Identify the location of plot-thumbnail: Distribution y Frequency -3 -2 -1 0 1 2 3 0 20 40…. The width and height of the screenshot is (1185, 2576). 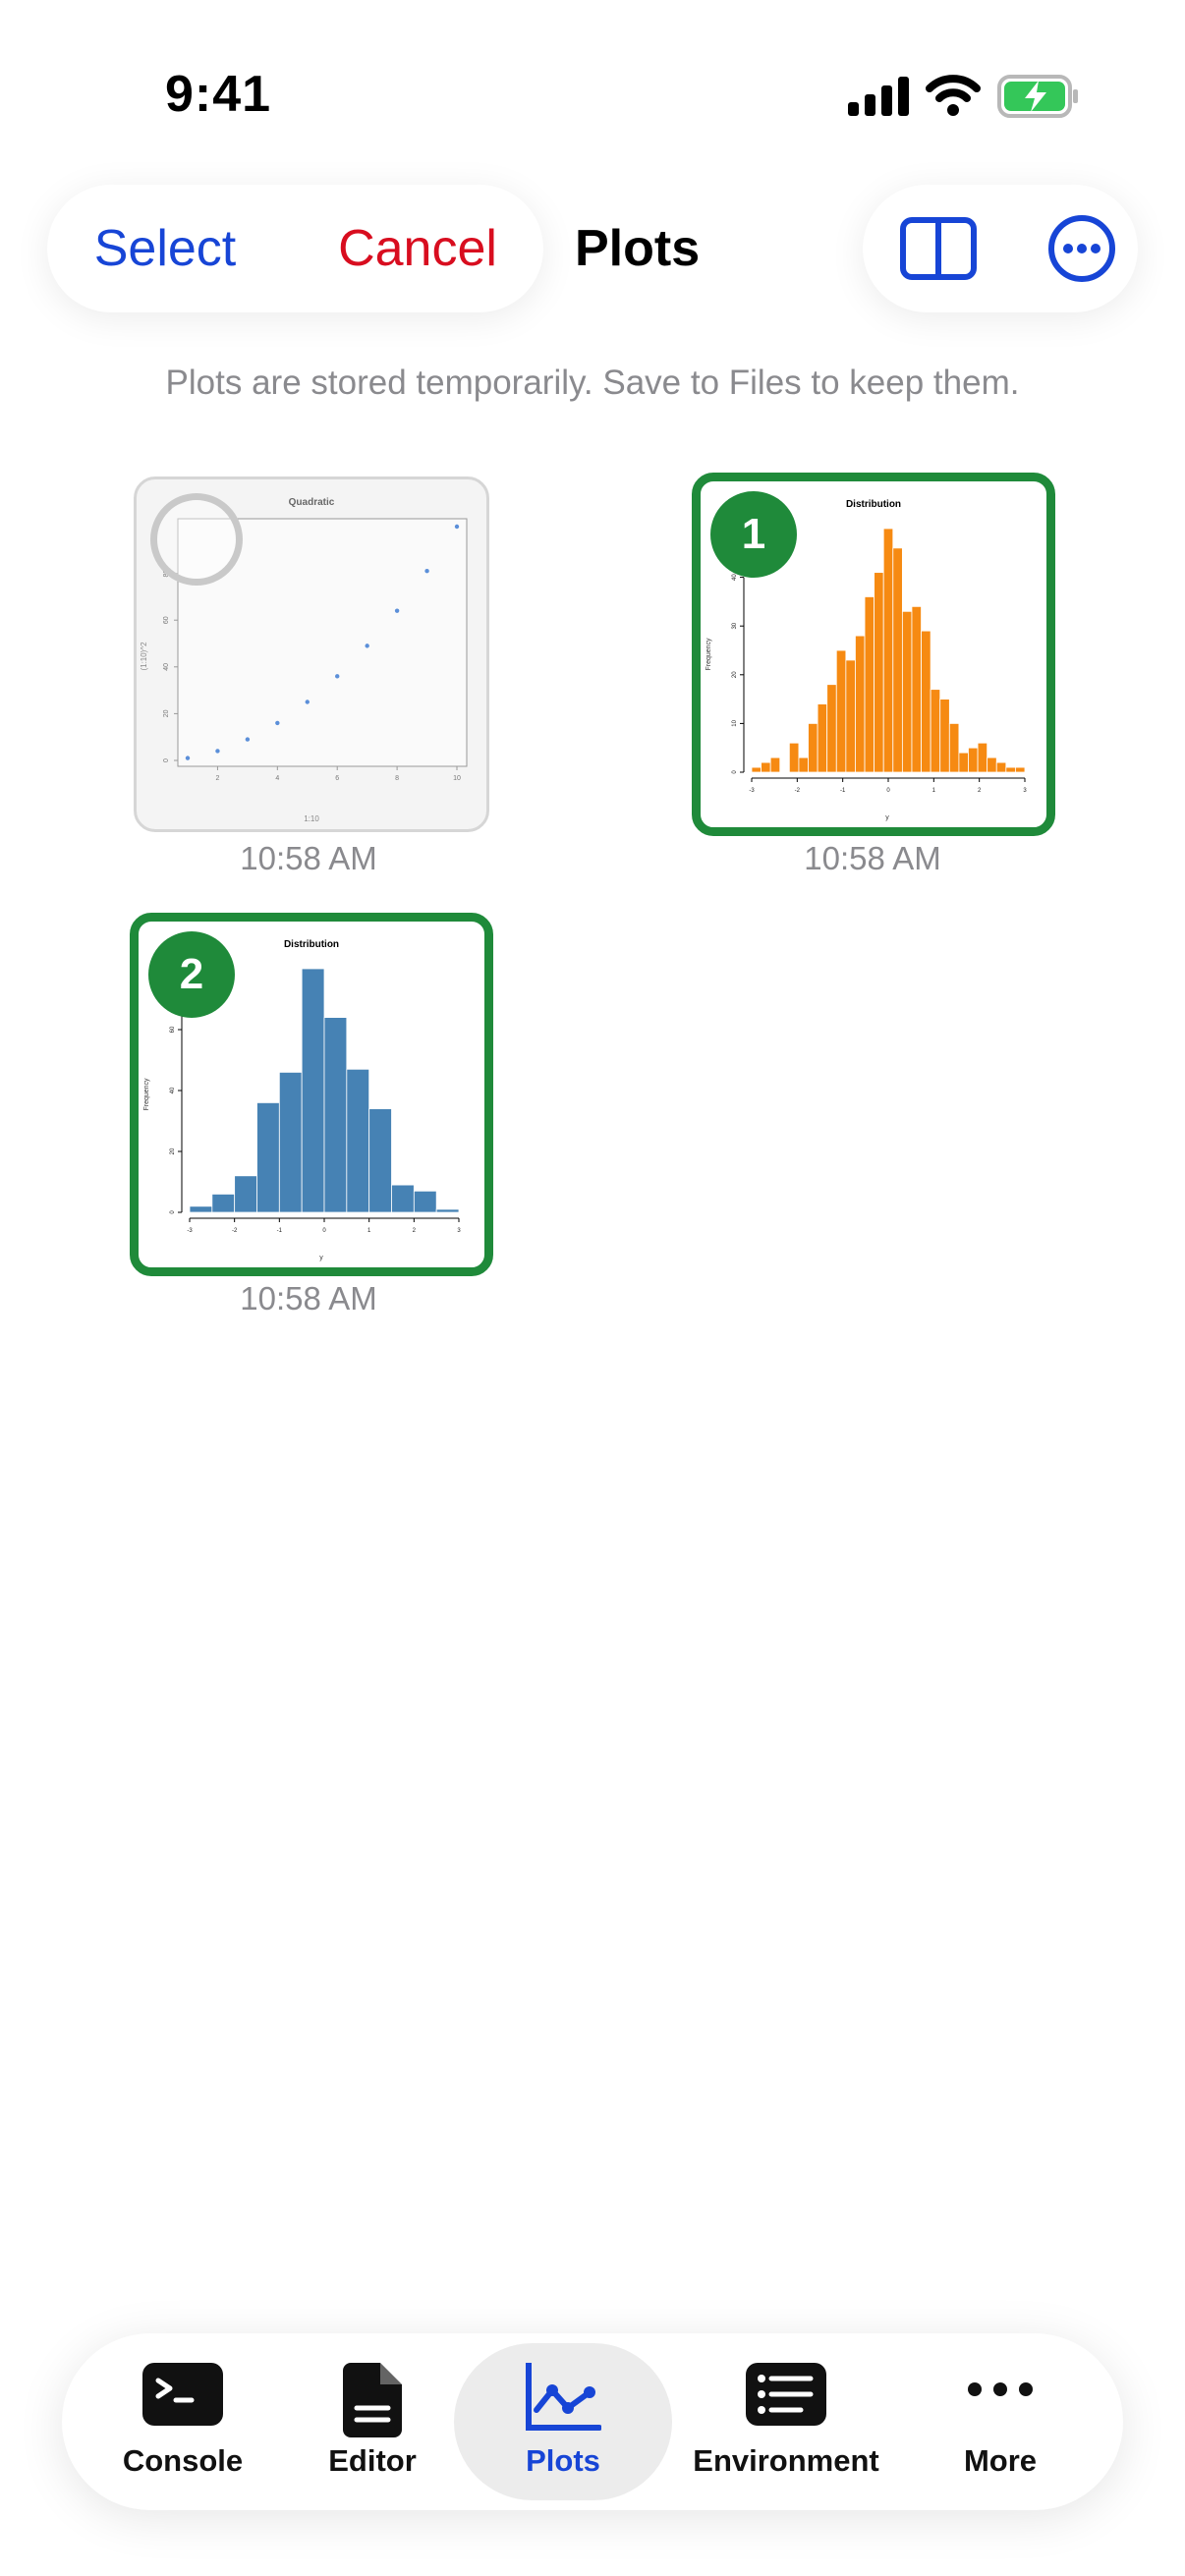
(312, 1094).